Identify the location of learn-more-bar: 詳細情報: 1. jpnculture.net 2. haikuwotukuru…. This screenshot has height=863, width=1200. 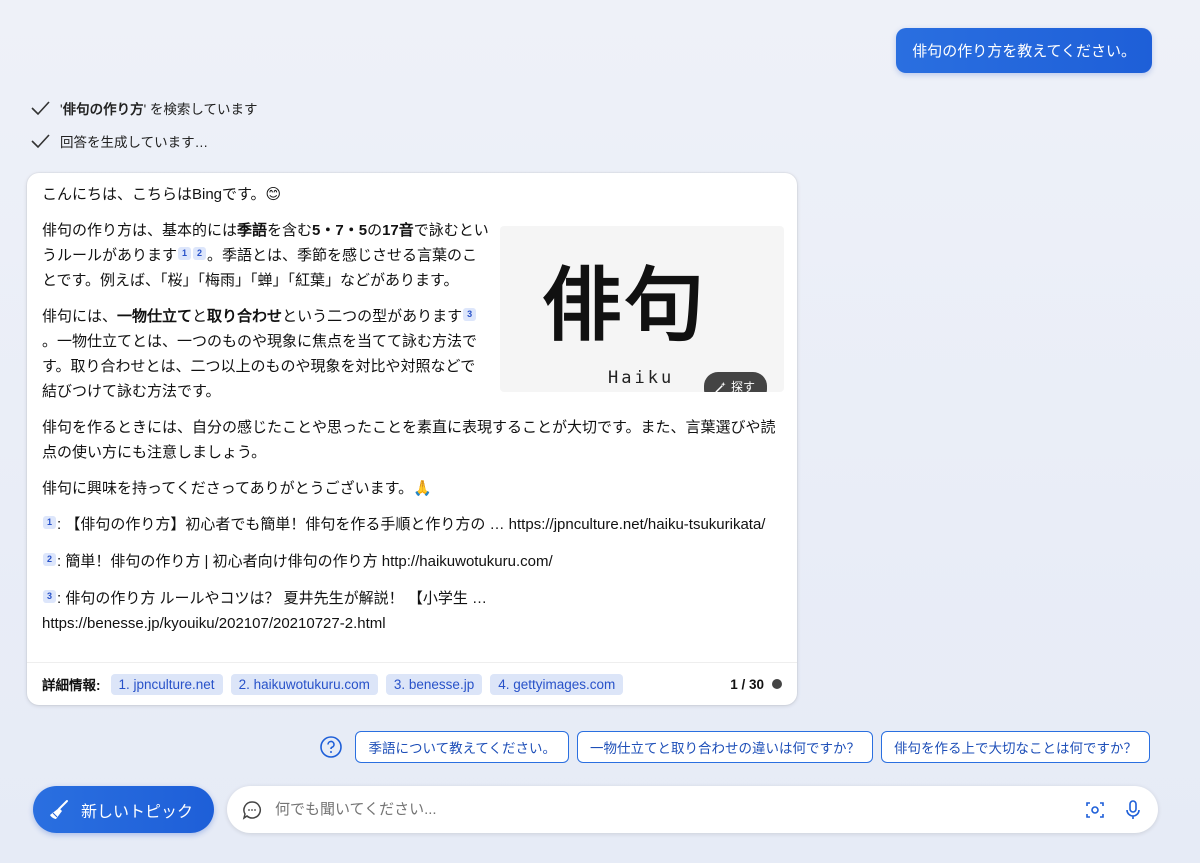
(412, 683).